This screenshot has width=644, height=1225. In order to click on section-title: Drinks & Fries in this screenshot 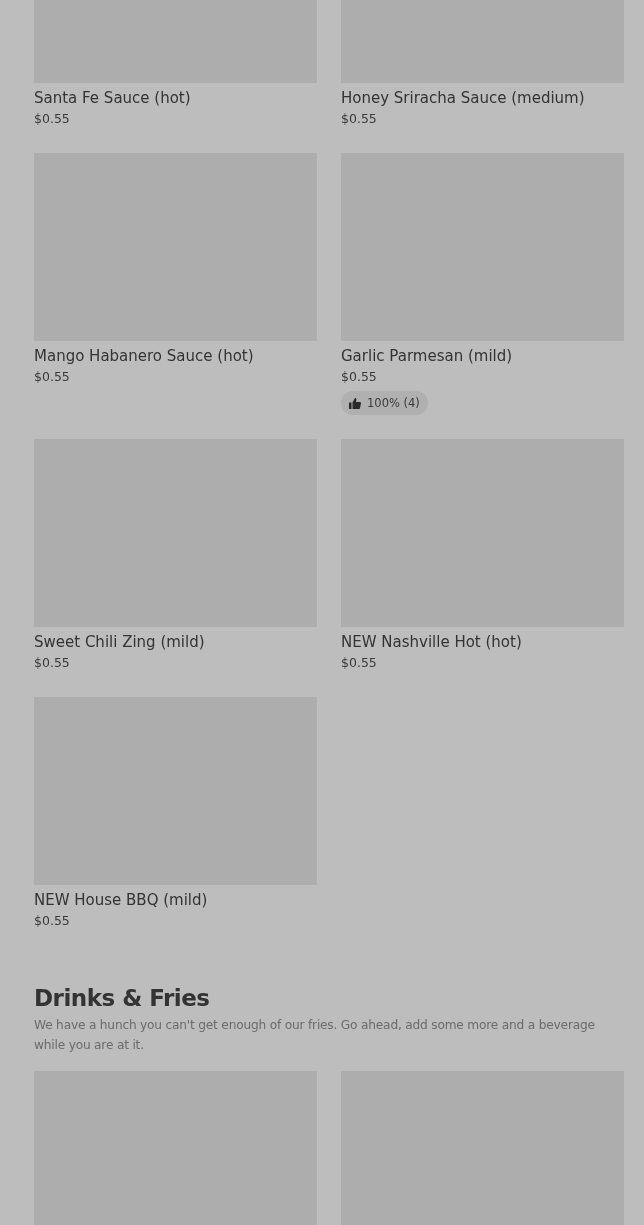, I will do `click(122, 998)`.